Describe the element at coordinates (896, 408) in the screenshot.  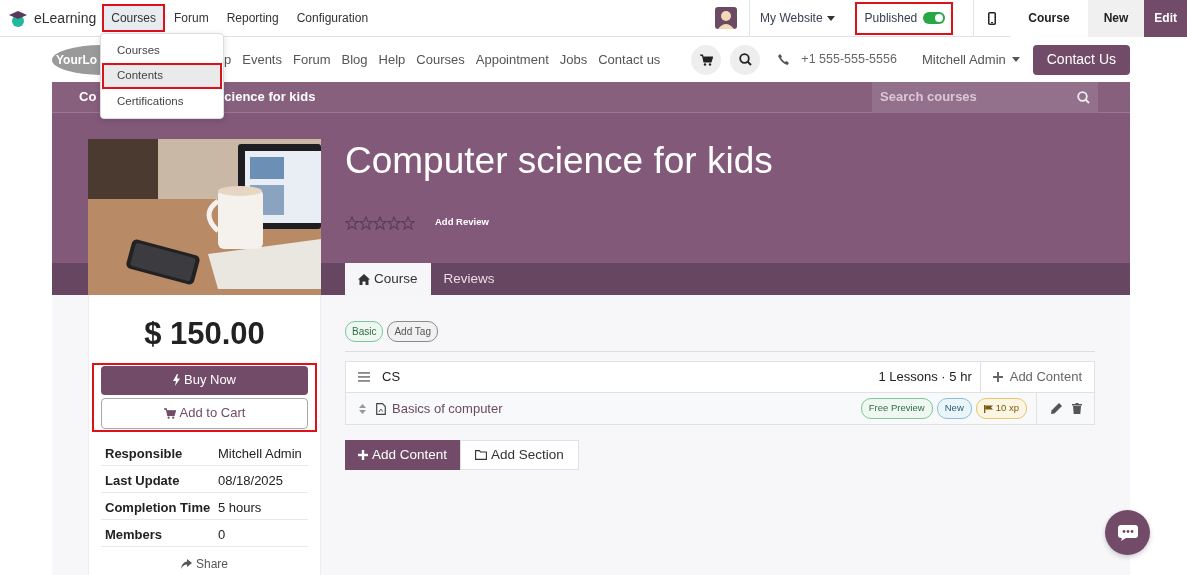
I see `lesson-badge: Free Preview` at that location.